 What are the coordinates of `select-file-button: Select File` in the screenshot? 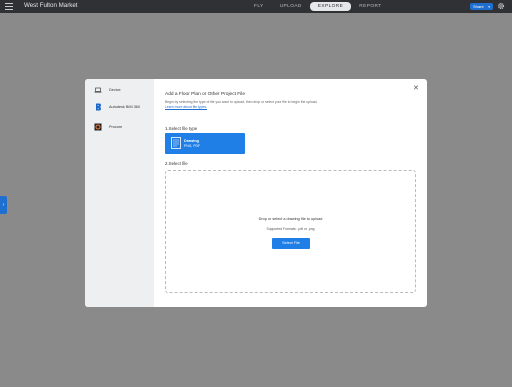 It's located at (291, 243).